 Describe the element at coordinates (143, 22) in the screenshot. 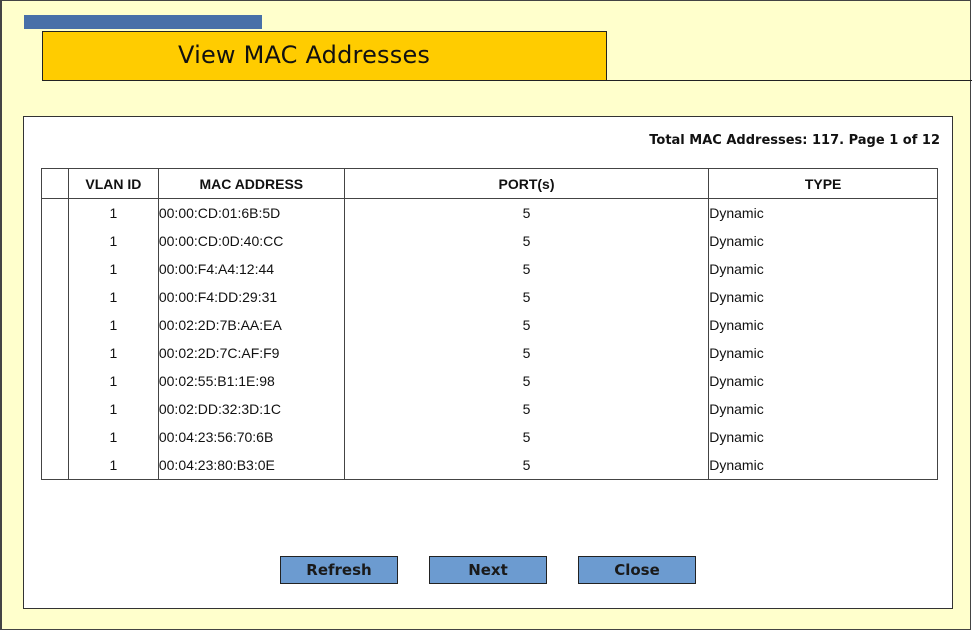

I see `title-accent-strip` at that location.